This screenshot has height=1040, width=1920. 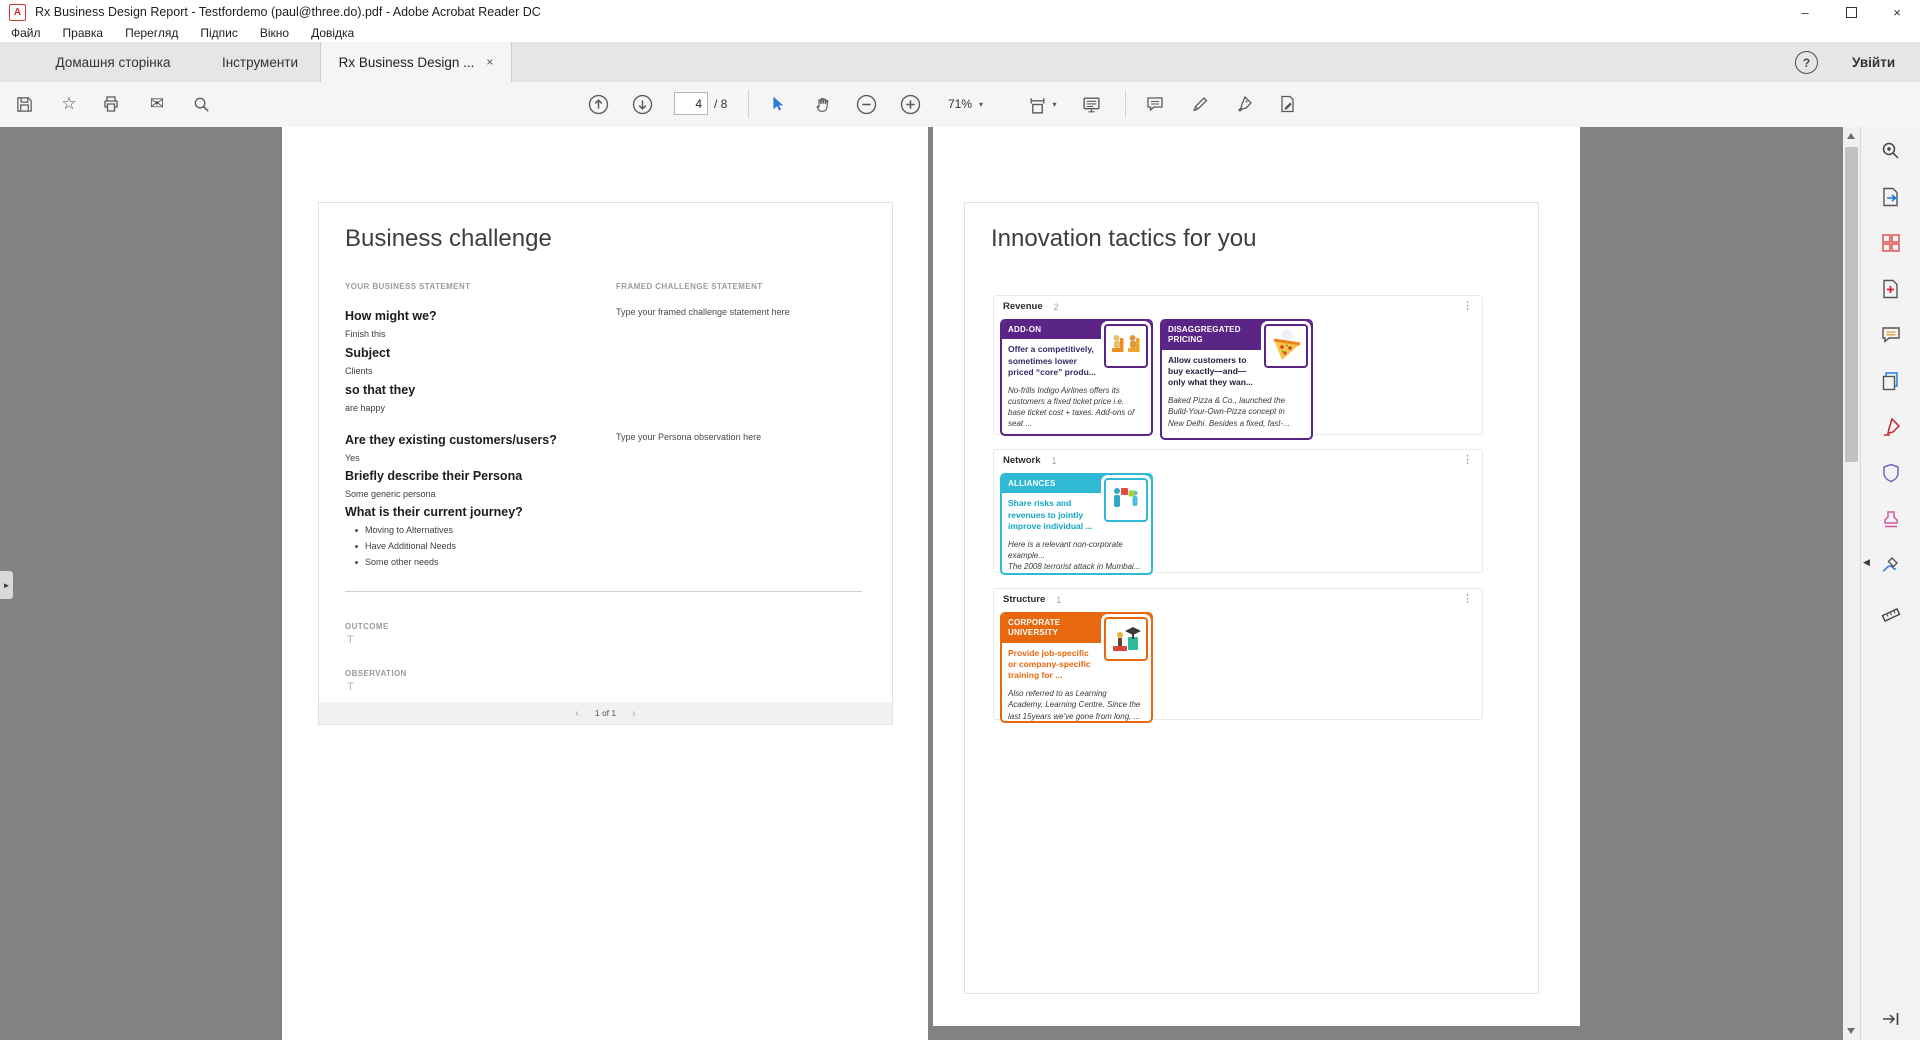 What do you see at coordinates (1805, 12) in the screenshot?
I see `minimize-button: –` at bounding box center [1805, 12].